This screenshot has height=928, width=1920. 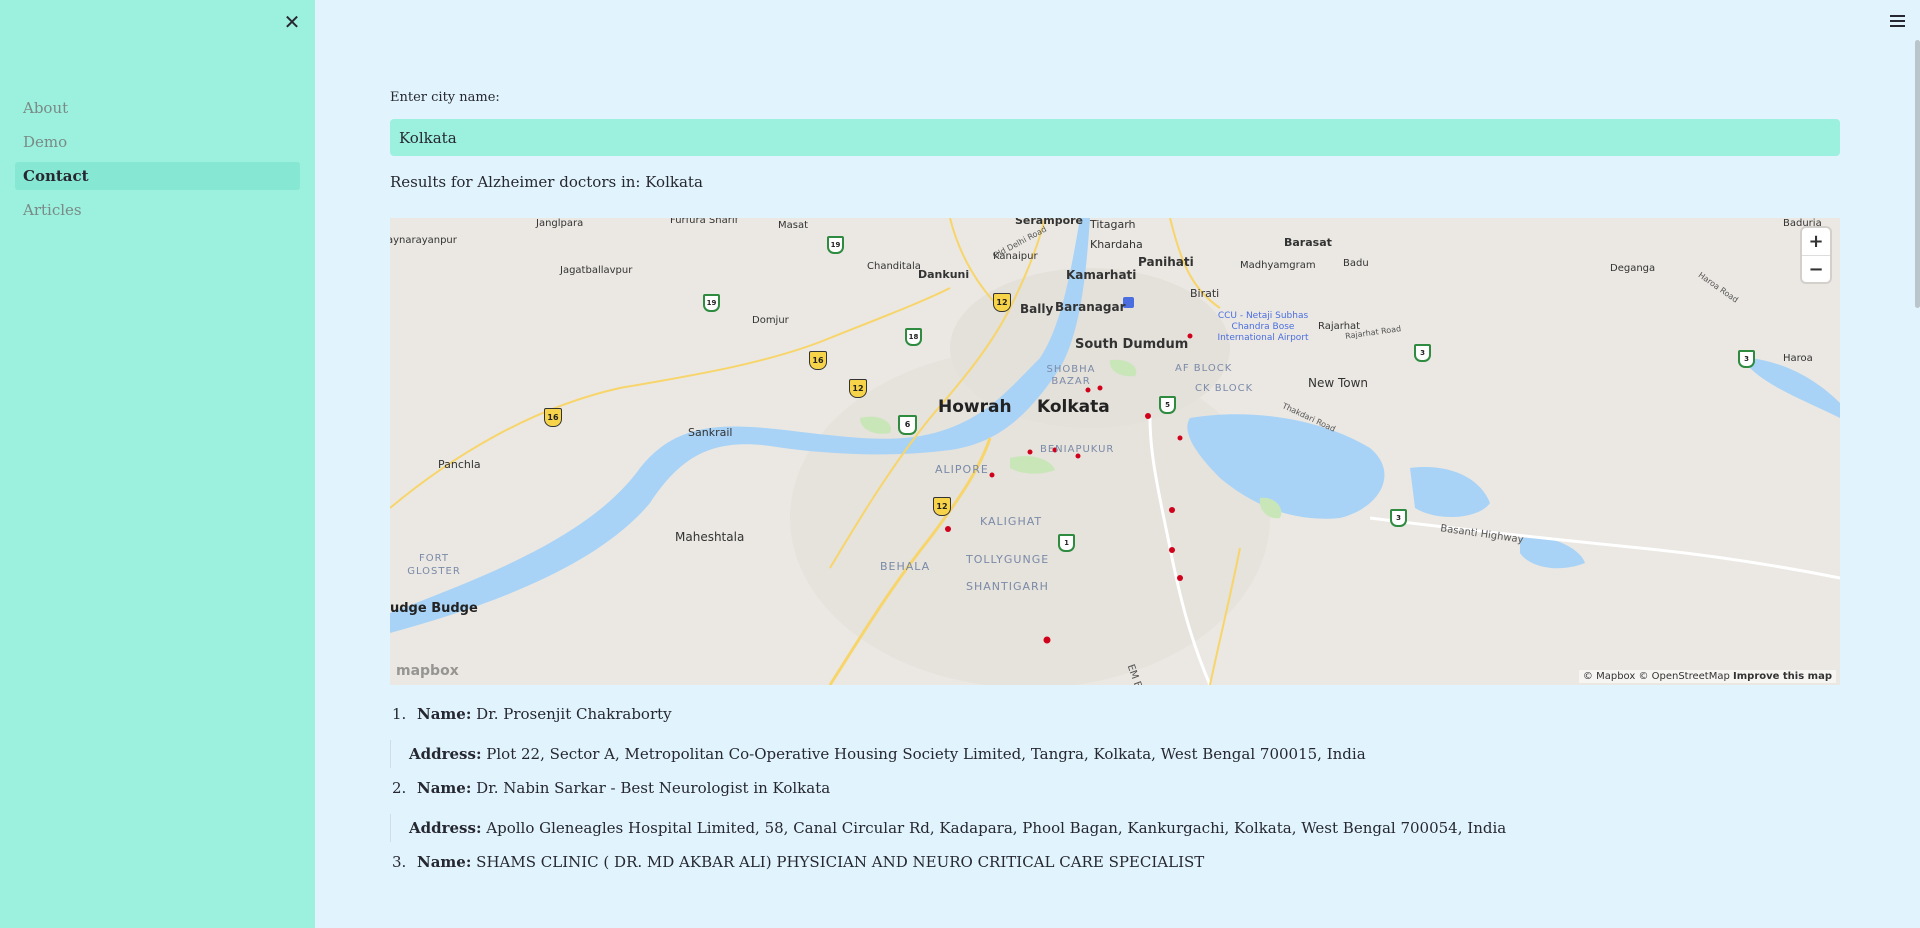 What do you see at coordinates (1816, 242) in the screenshot?
I see `zoom-in-button: +` at bounding box center [1816, 242].